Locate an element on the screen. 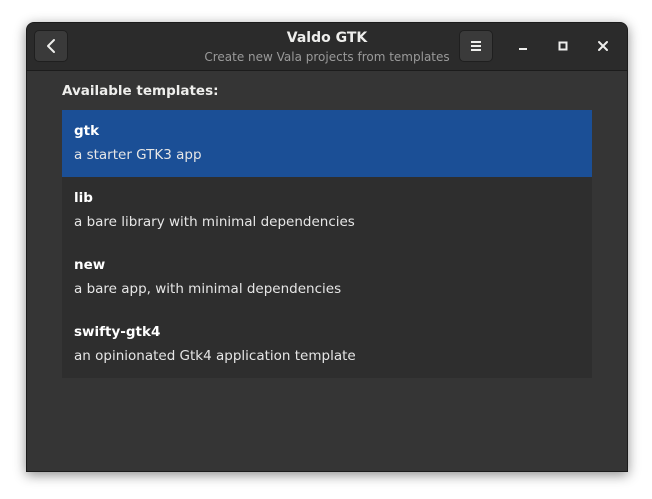 This screenshot has height=499, width=652. main-menu-button is located at coordinates (476, 46).